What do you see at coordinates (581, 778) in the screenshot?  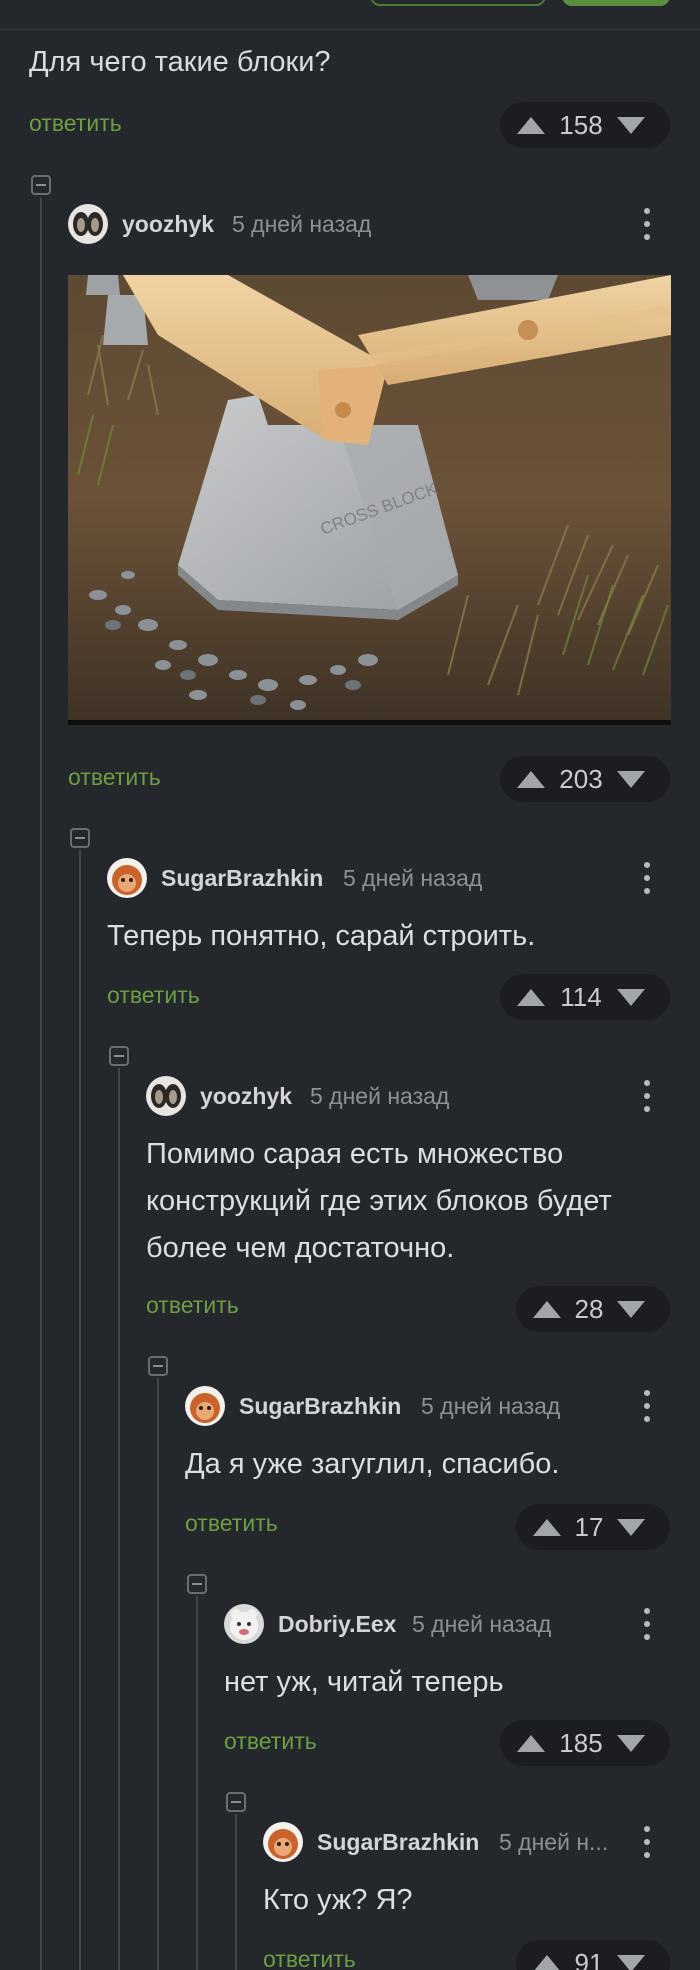 I see `vote-count: 203` at bounding box center [581, 778].